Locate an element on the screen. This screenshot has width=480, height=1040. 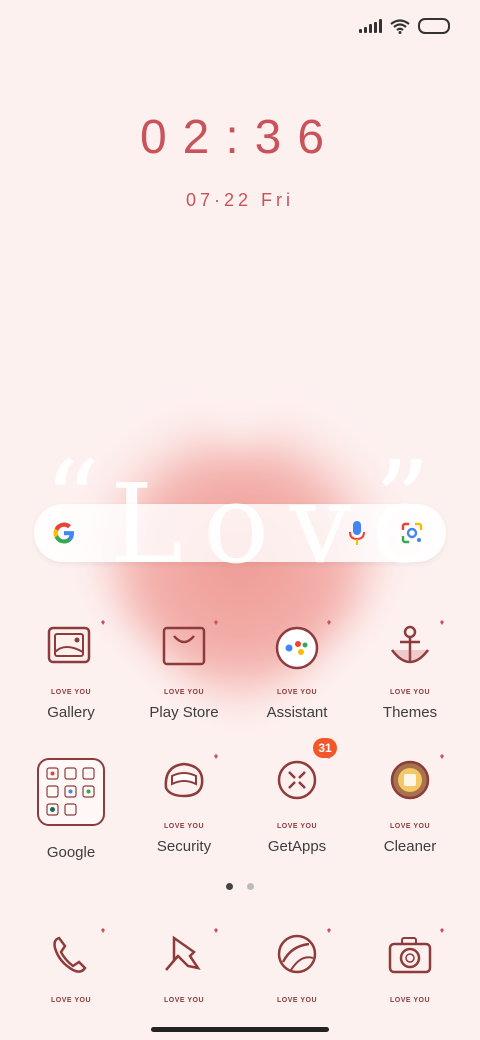
app-label: Gallery is located at coordinates (71, 712).